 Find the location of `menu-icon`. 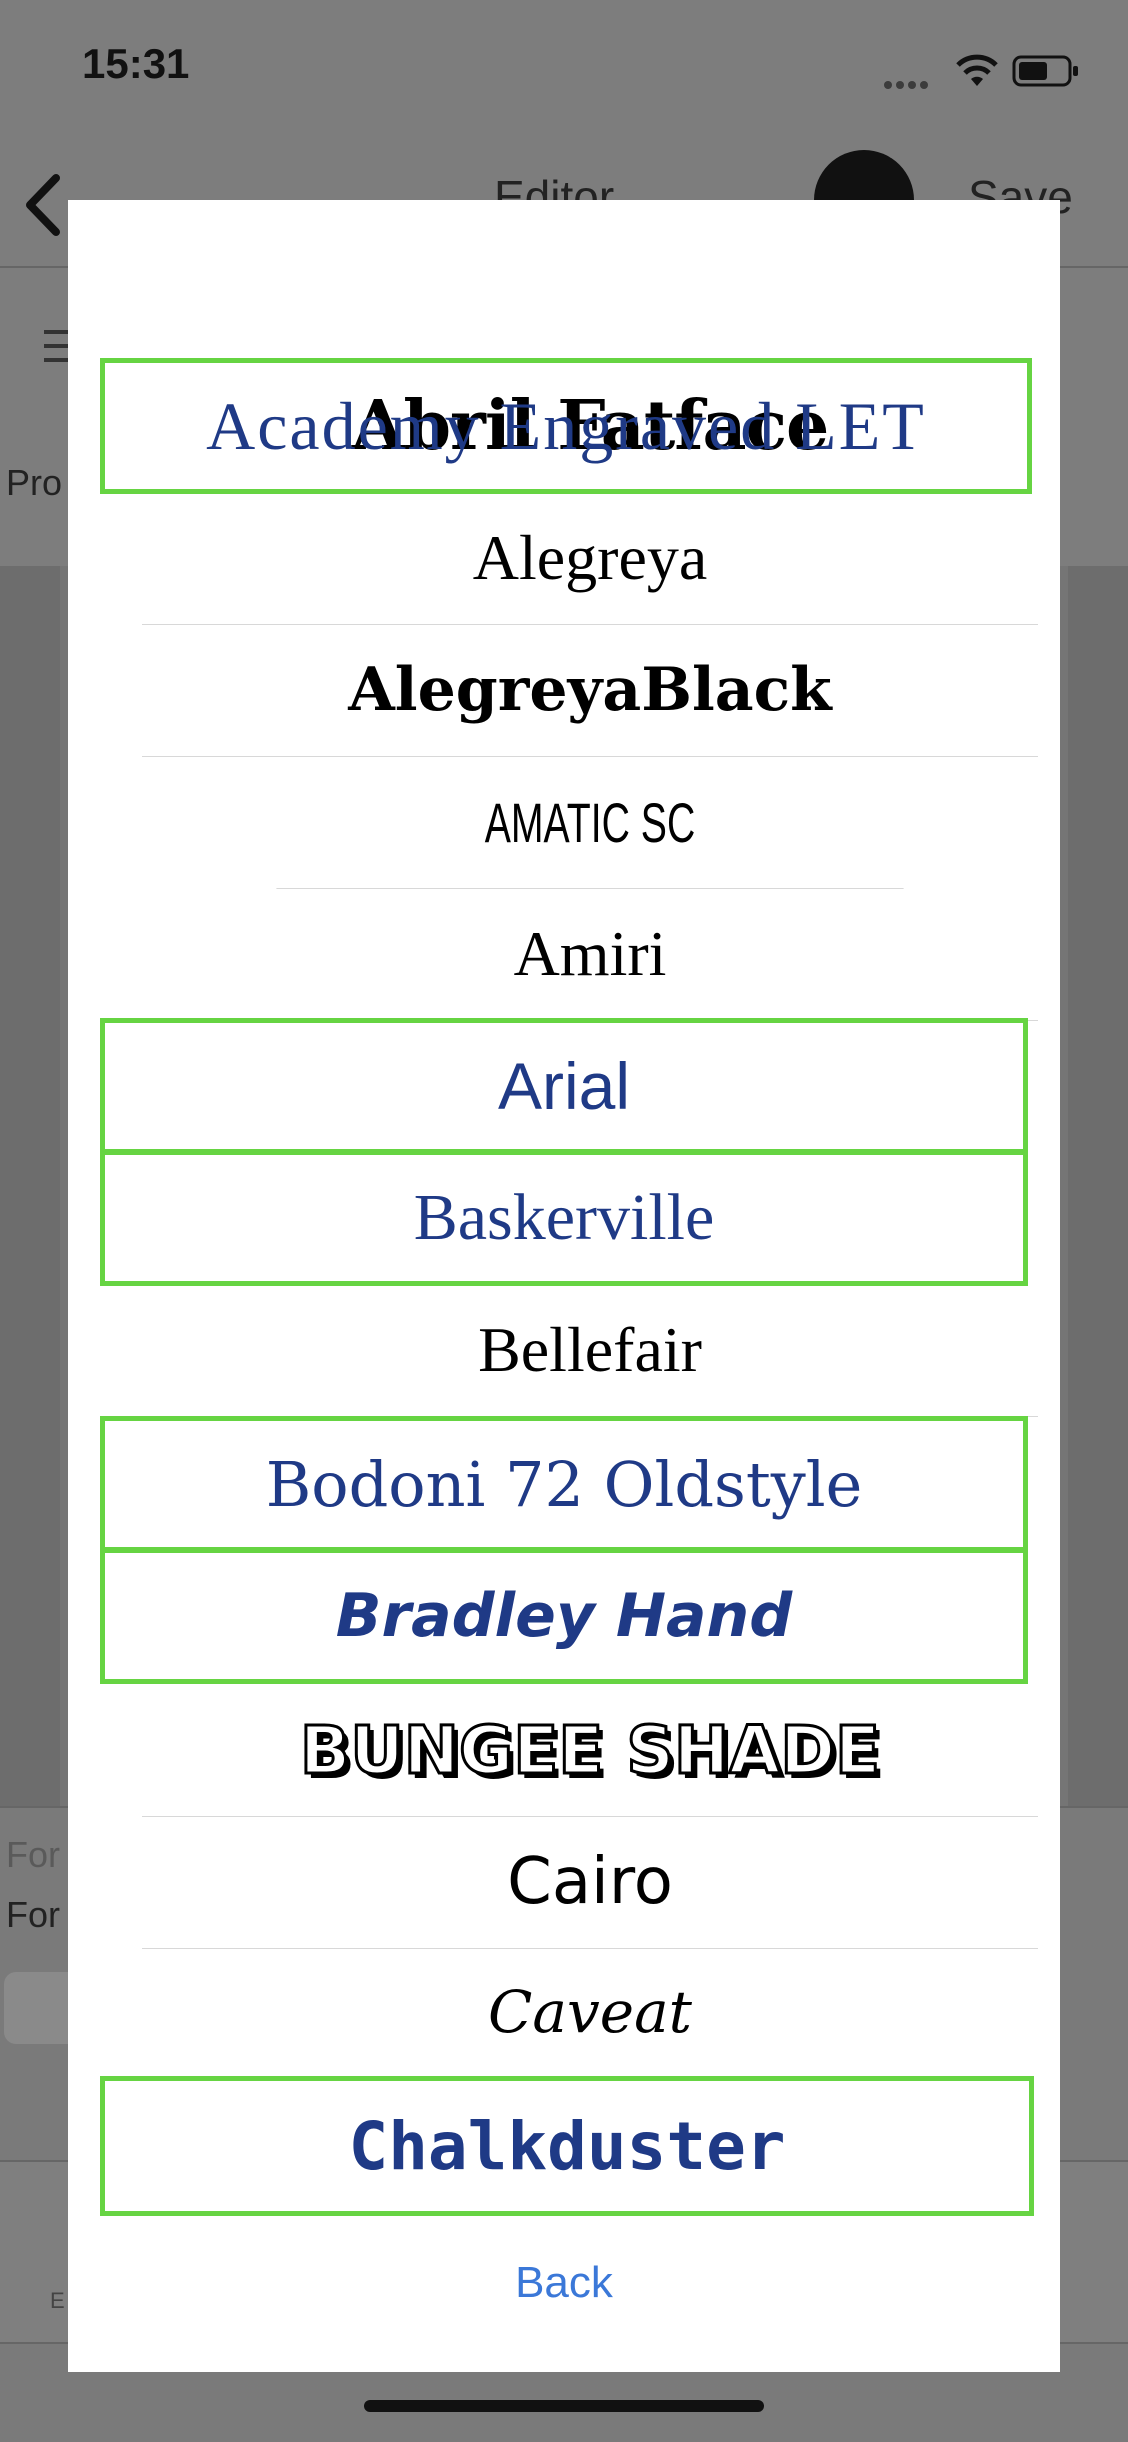

menu-icon is located at coordinates (56, 350).